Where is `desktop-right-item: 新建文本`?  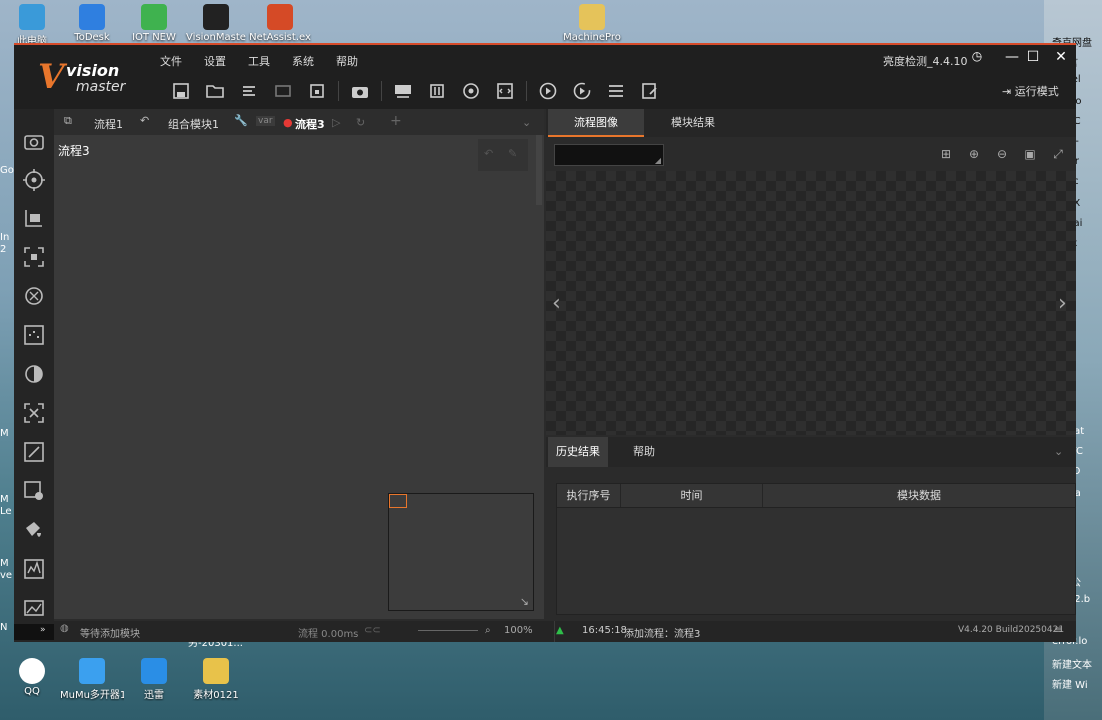 desktop-right-item: 新建文本 is located at coordinates (1073, 663).